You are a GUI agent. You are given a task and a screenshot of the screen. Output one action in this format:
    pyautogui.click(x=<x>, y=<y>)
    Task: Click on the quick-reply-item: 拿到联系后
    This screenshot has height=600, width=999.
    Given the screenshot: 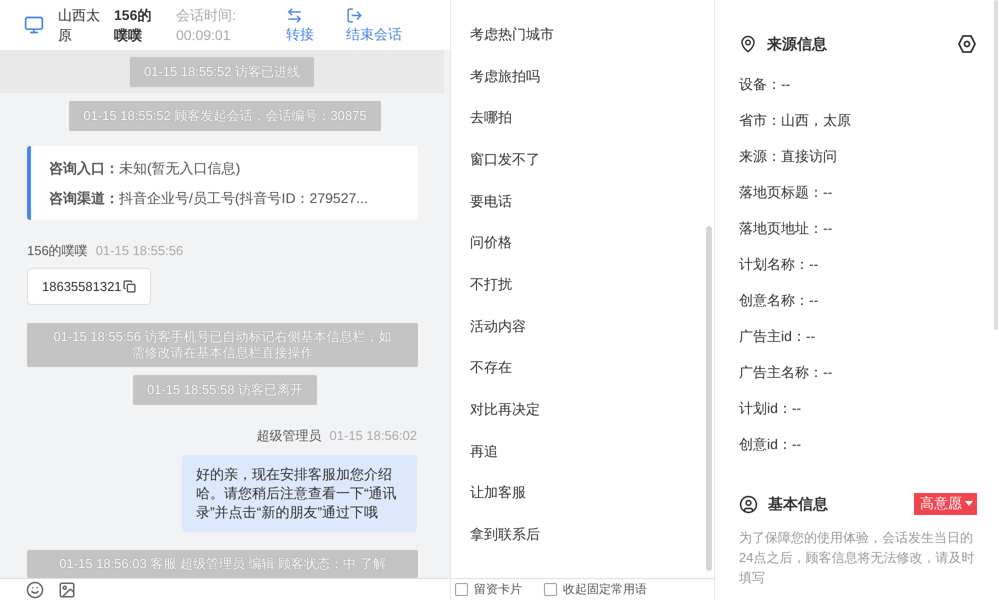 What is the action you would take?
    pyautogui.click(x=579, y=535)
    